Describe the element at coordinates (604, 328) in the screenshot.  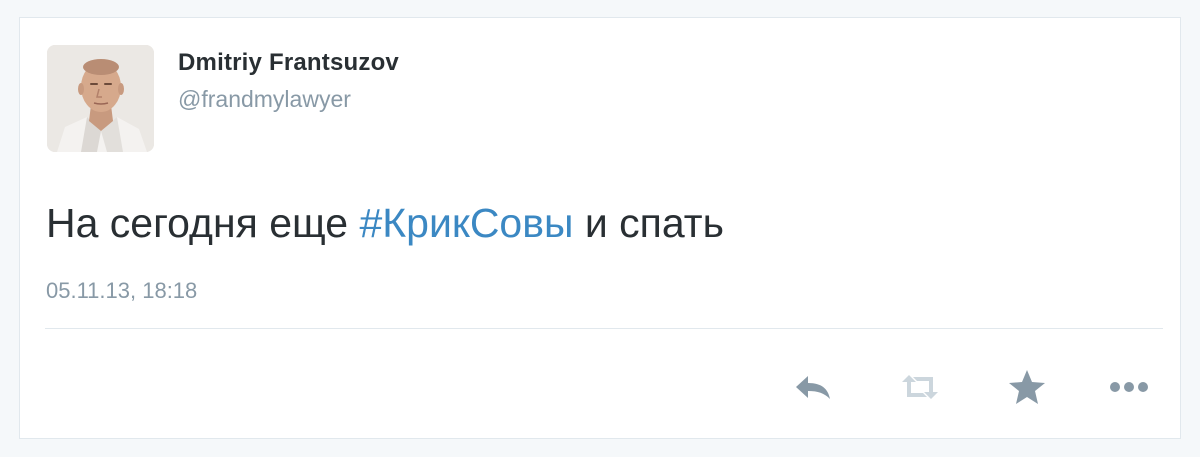
I see `divider` at that location.